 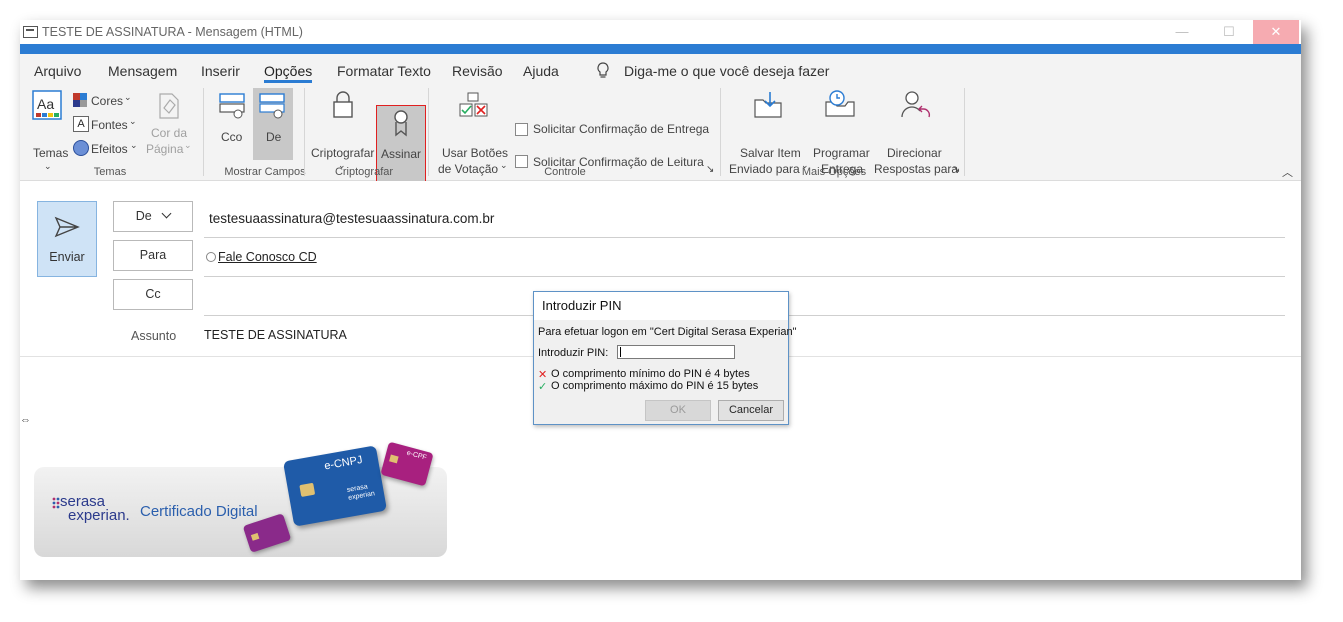 I want to click on page-color-label-line1: Cor da, so click(x=169, y=133).